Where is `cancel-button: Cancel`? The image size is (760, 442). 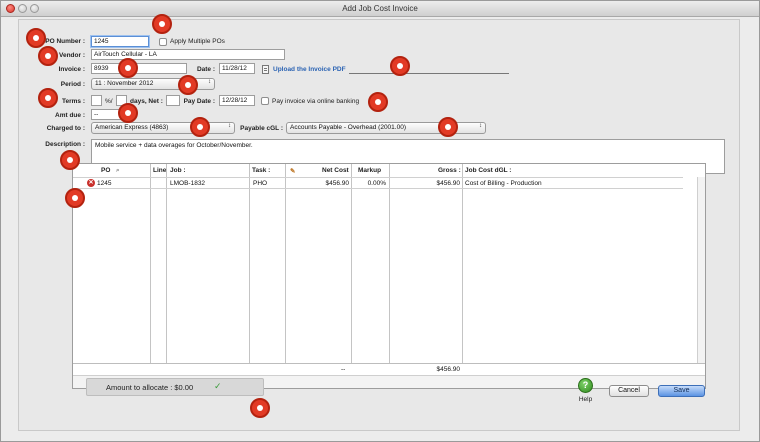
cancel-button: Cancel is located at coordinates (629, 391).